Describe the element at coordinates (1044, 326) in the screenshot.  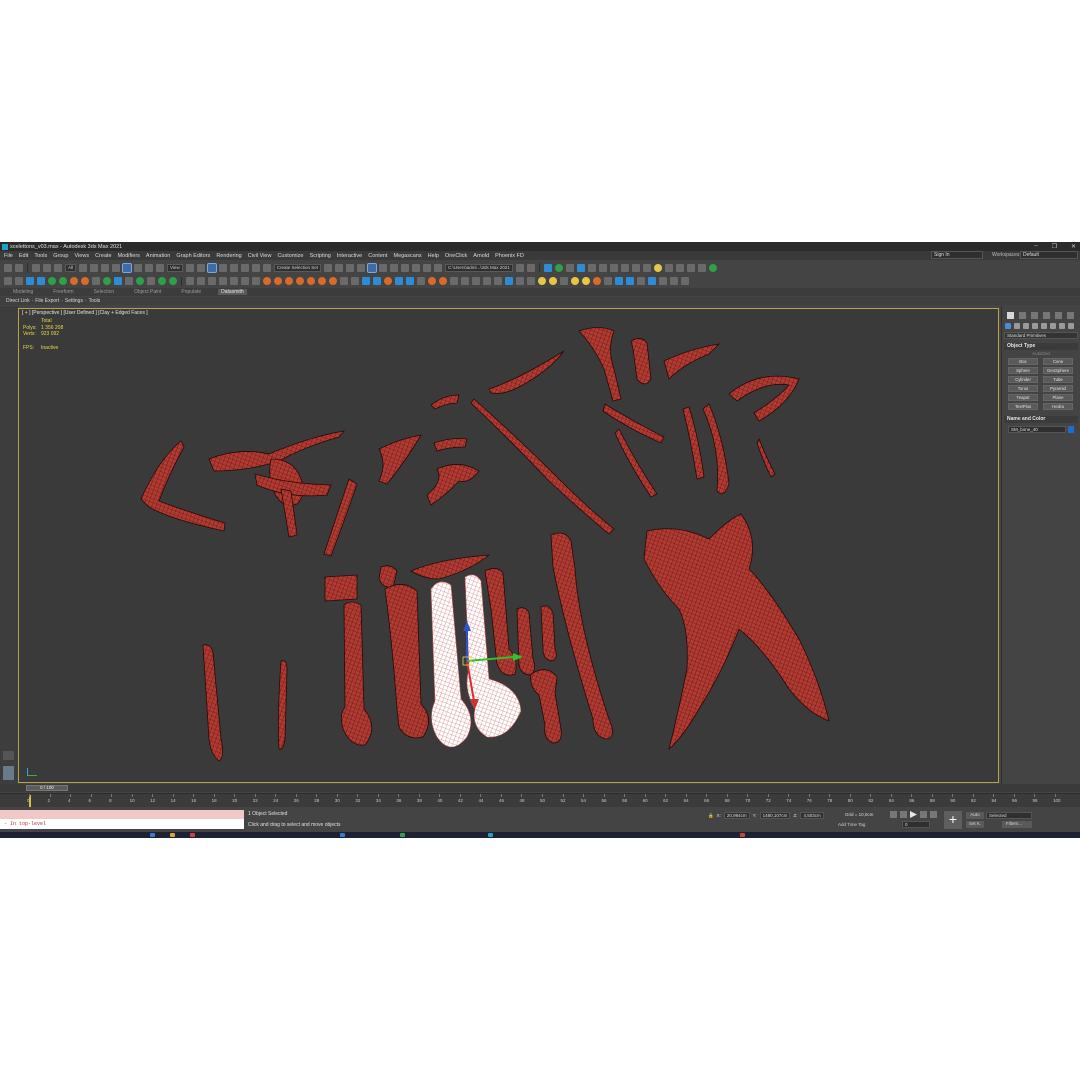
I see `helpers-icon` at that location.